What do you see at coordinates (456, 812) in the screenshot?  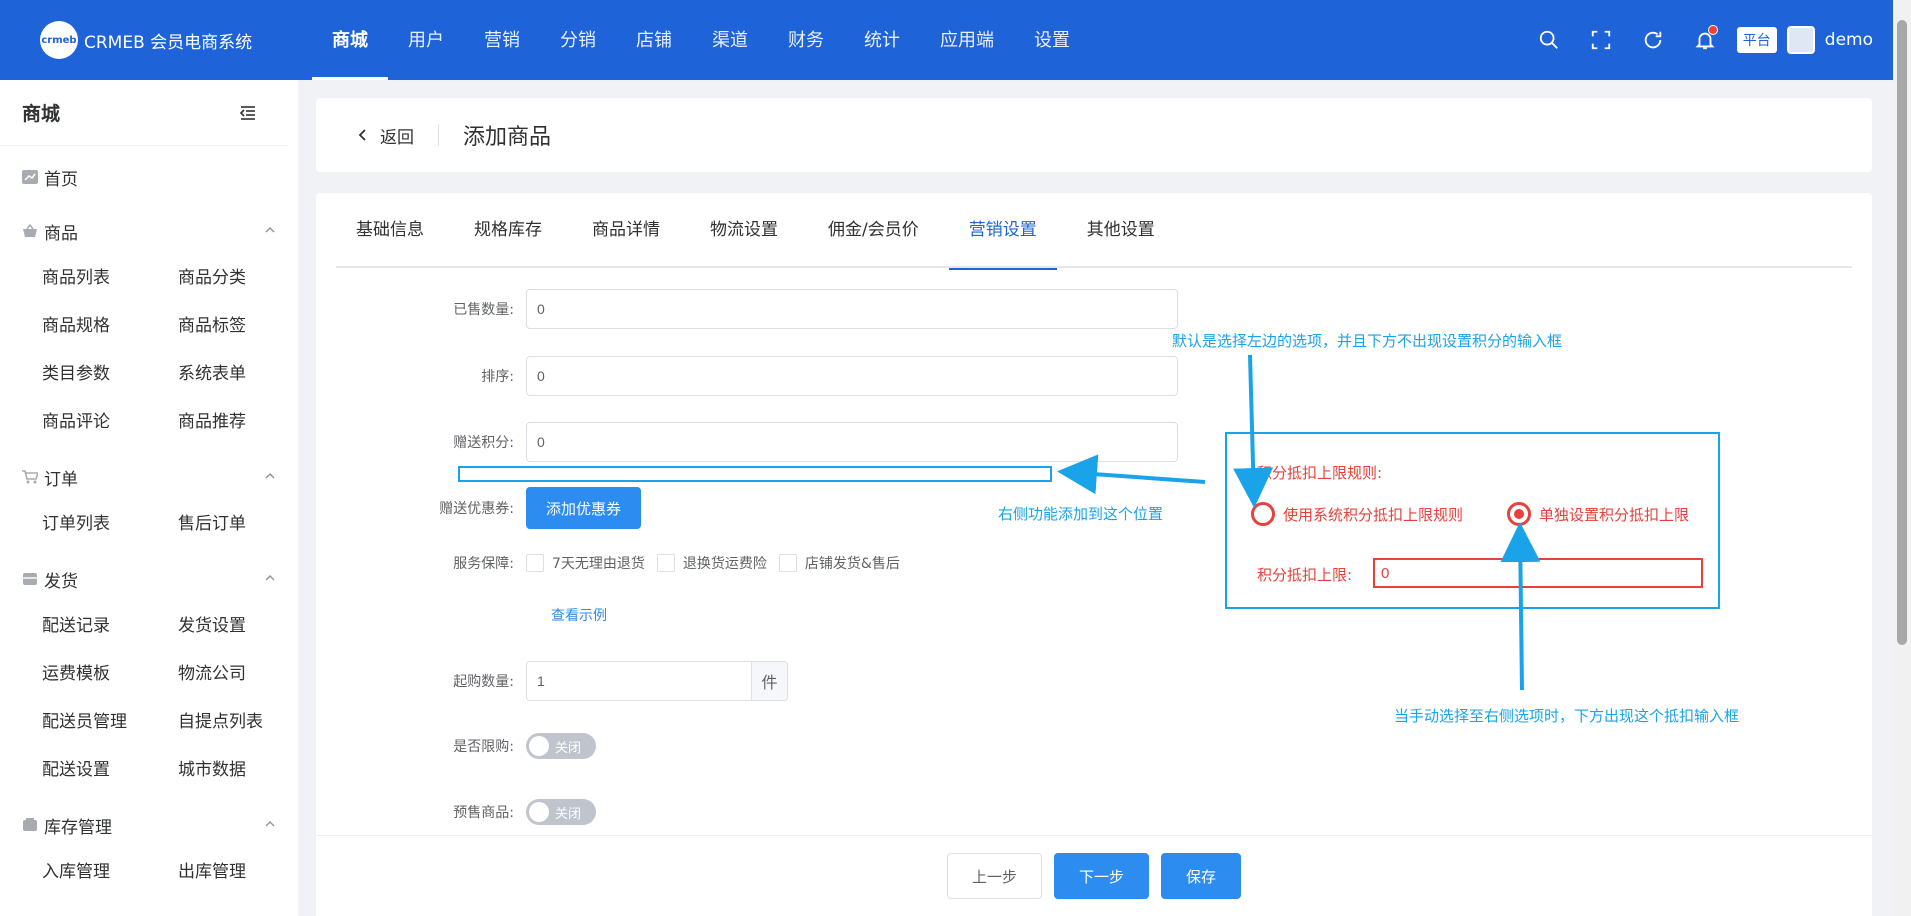 I see `form-row-presale: 预售商品: 关闭` at bounding box center [456, 812].